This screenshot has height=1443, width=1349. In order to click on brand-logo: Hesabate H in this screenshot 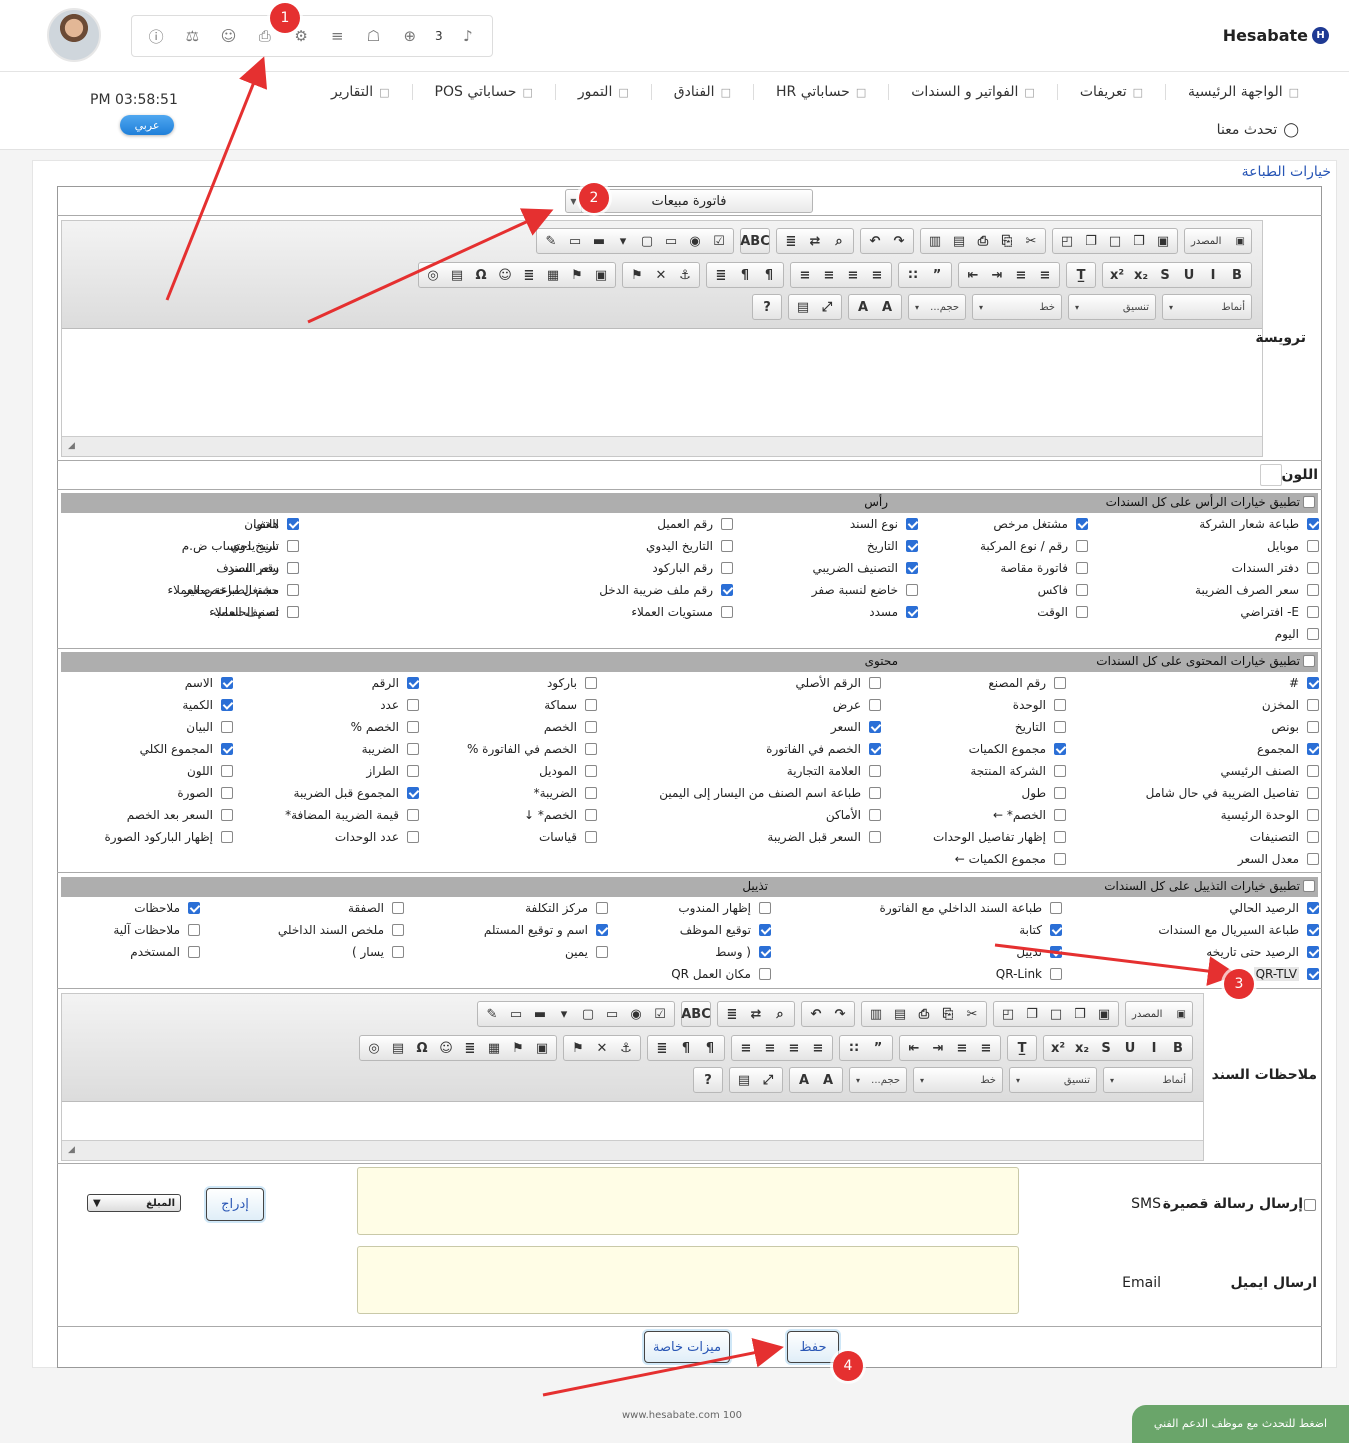, I will do `click(1276, 35)`.